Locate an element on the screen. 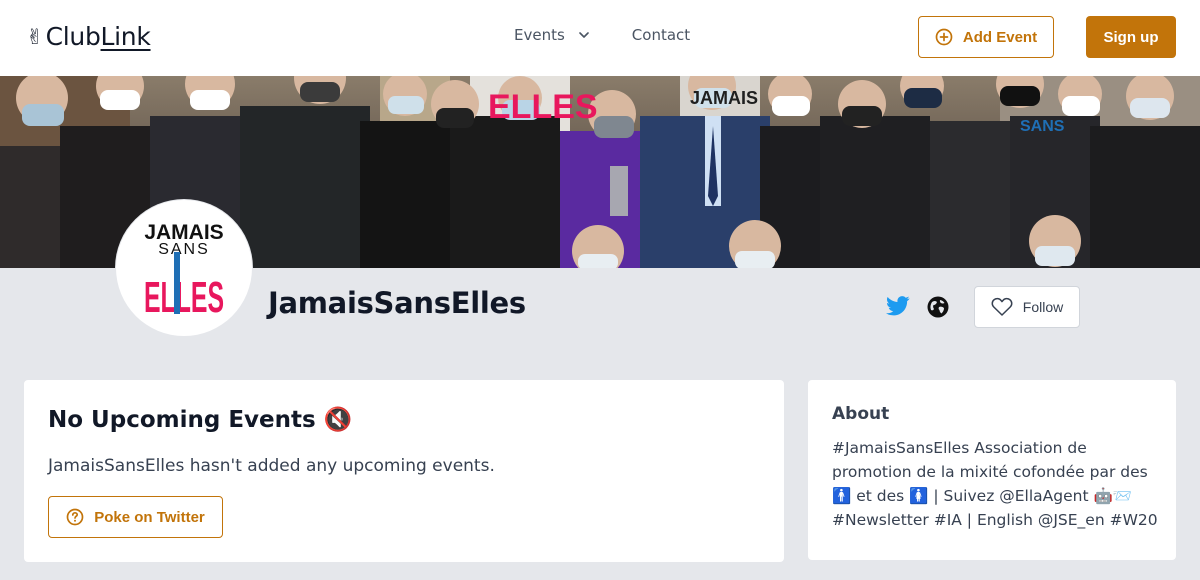 The height and width of the screenshot is (580, 1200). nav-contact: Contact is located at coordinates (661, 35).